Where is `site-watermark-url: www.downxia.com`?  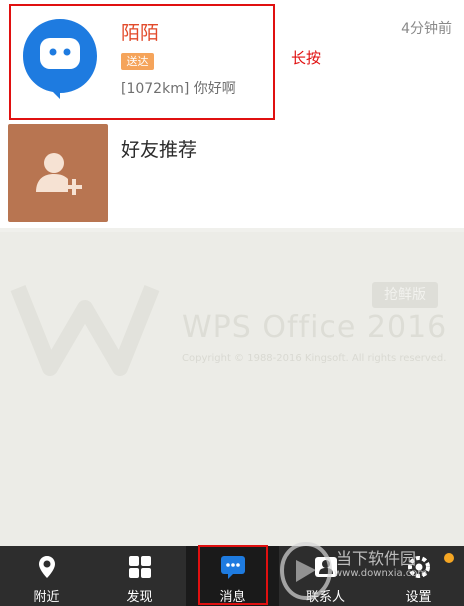
site-watermark-url: www.downxia.com is located at coordinates (381, 573).